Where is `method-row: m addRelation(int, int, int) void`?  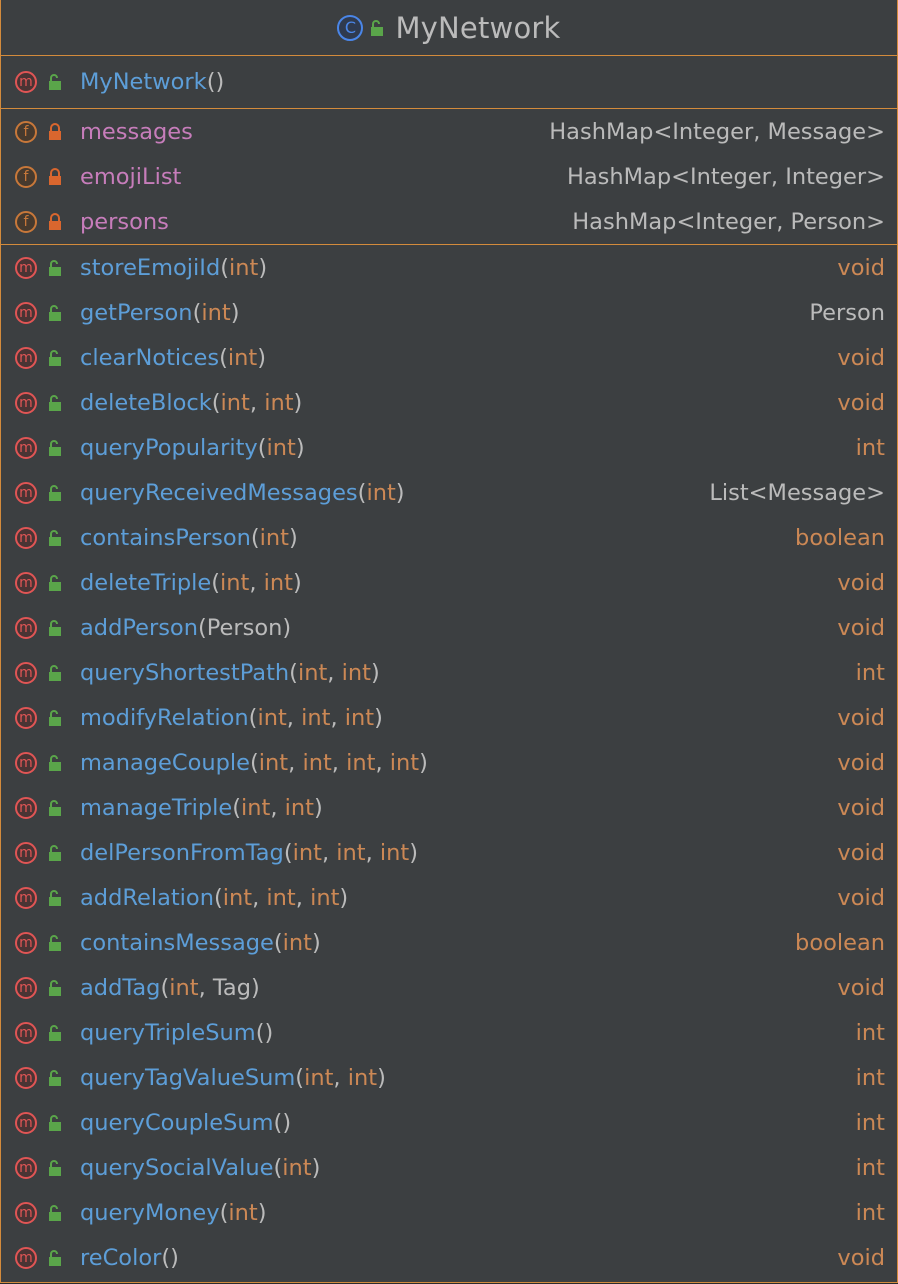 method-row: m addRelation(int, int, int) void is located at coordinates (449, 897).